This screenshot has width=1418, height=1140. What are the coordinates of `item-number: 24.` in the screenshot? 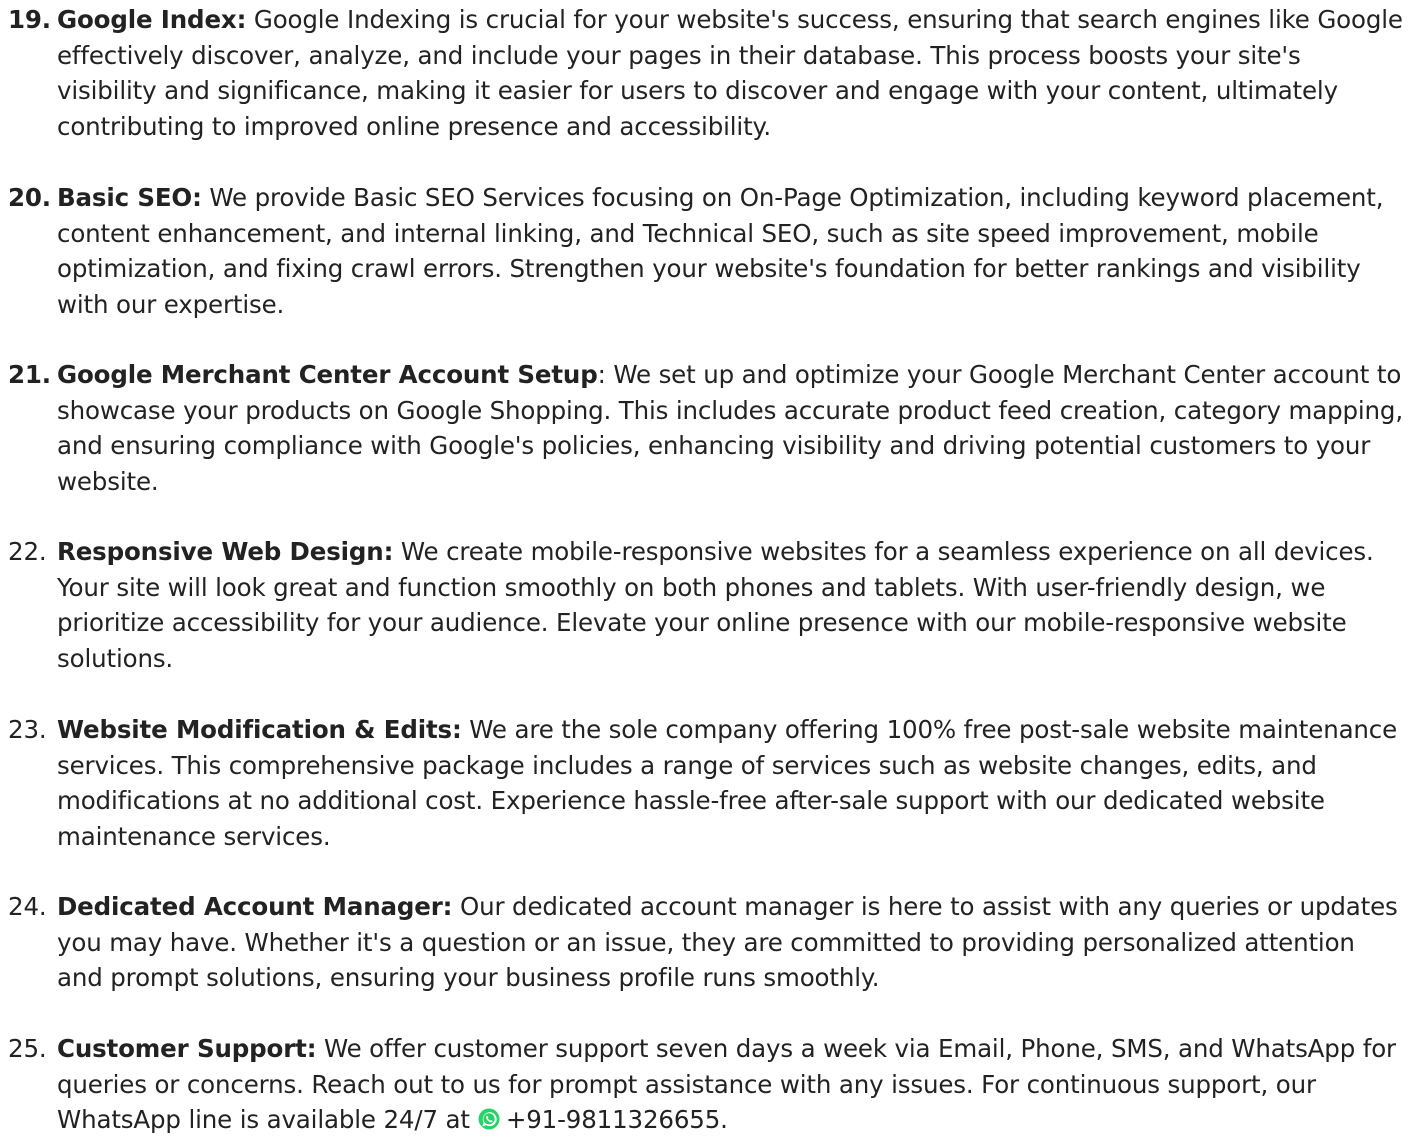 It's located at (27, 906).